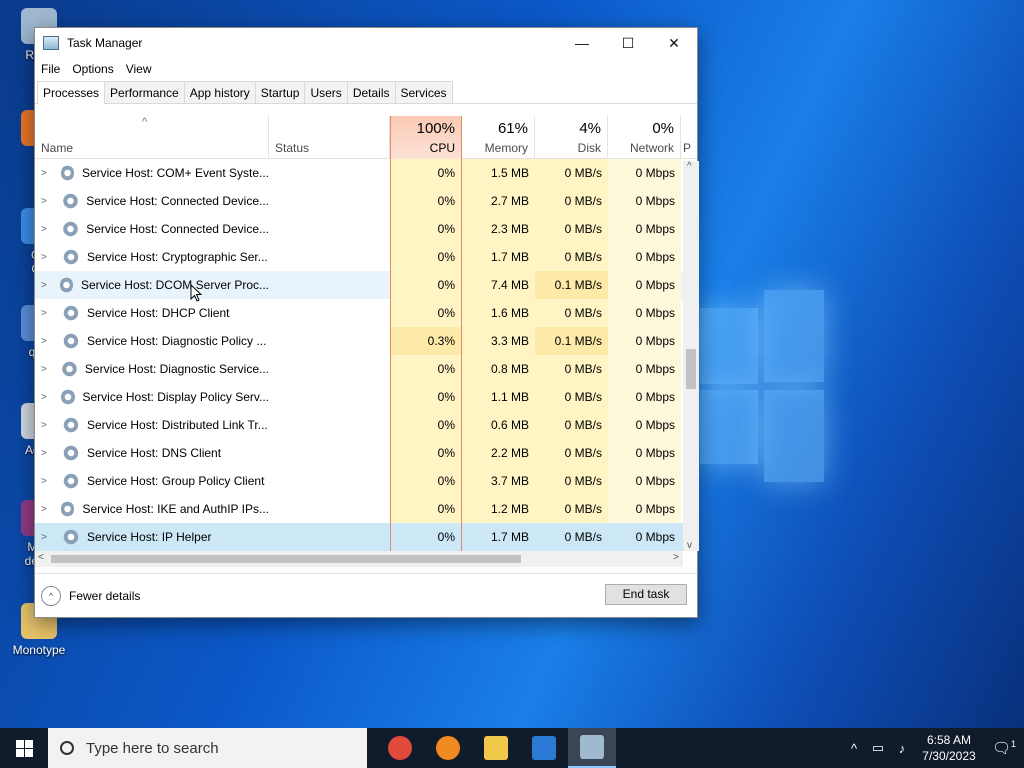 The width and height of the screenshot is (1024, 768). I want to click on taskbar-app-firefox, so click(448, 748).